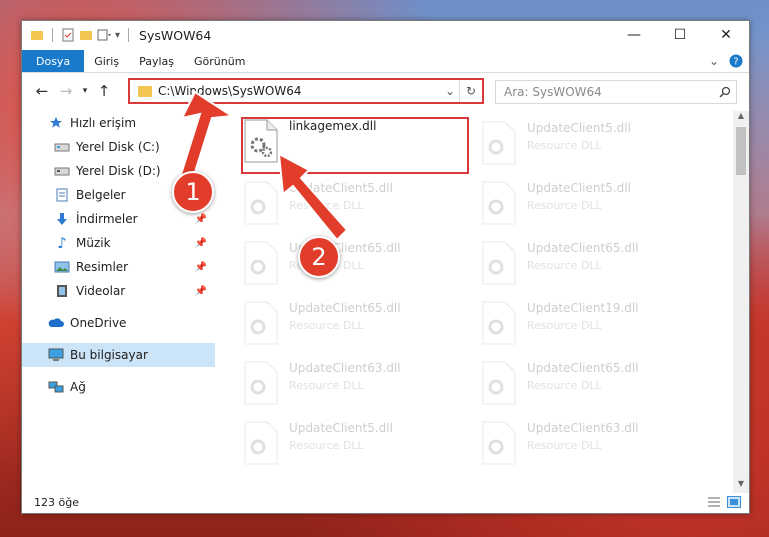 The height and width of the screenshot is (537, 769). I want to click on folder-icon, so click(37, 35).